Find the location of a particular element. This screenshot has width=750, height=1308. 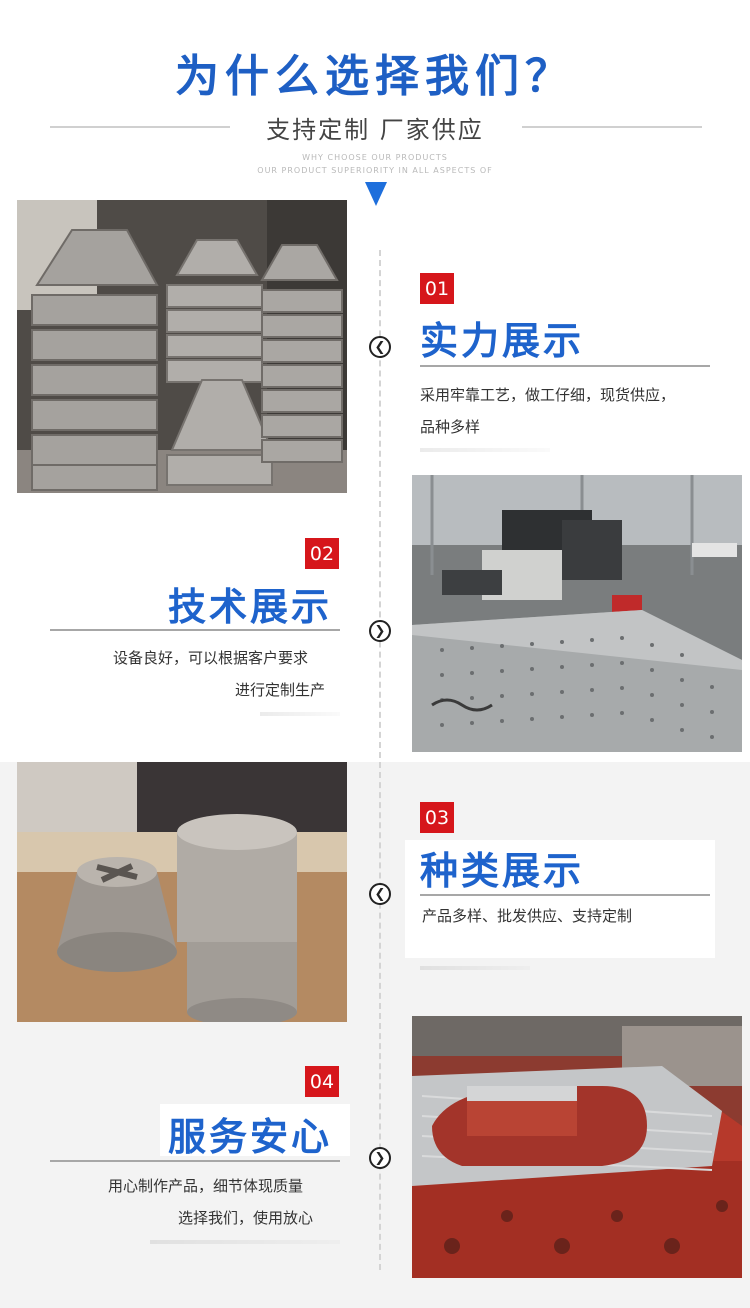

section-heading: 技术展示 is located at coordinates (250, 607).